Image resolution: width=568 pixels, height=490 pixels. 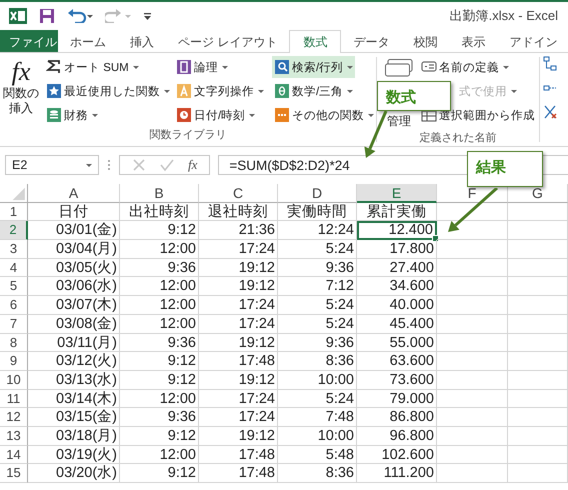 I want to click on function-category-button: 文字列操作, so click(x=220, y=91).